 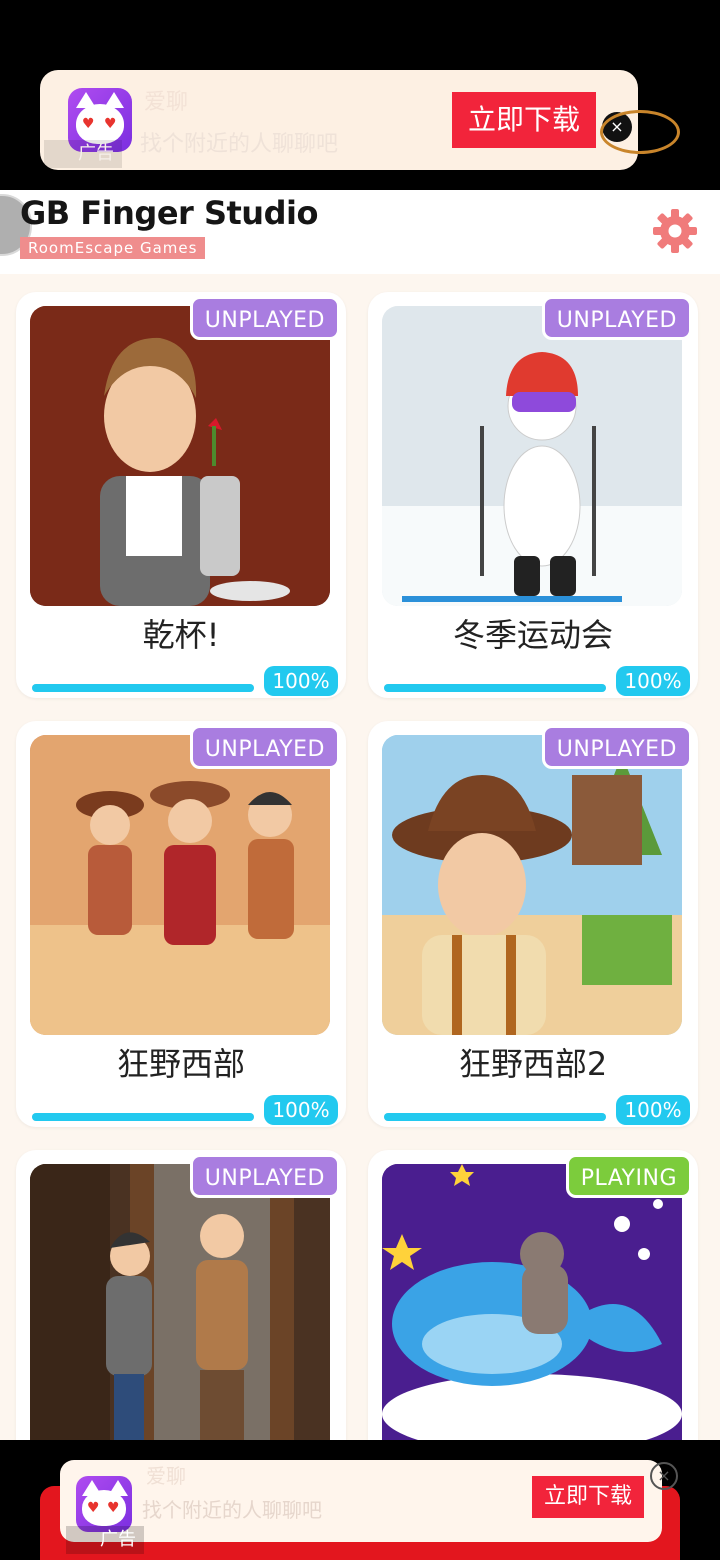 I want to click on game-card-cheers: UNPLAYED 乾杯! 100%, so click(x=181, y=495).